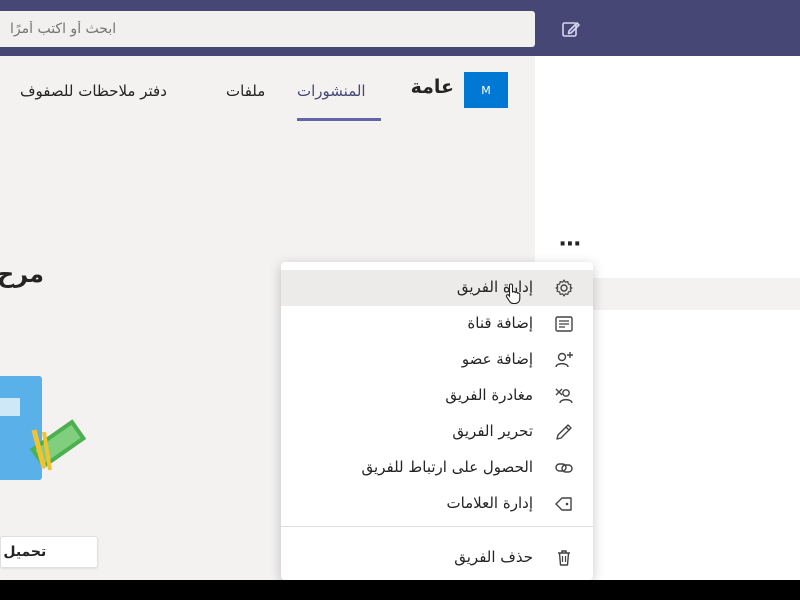 The width and height of the screenshot is (800, 600). Describe the element at coordinates (50, 436) in the screenshot. I see `welcome-illustration` at that location.